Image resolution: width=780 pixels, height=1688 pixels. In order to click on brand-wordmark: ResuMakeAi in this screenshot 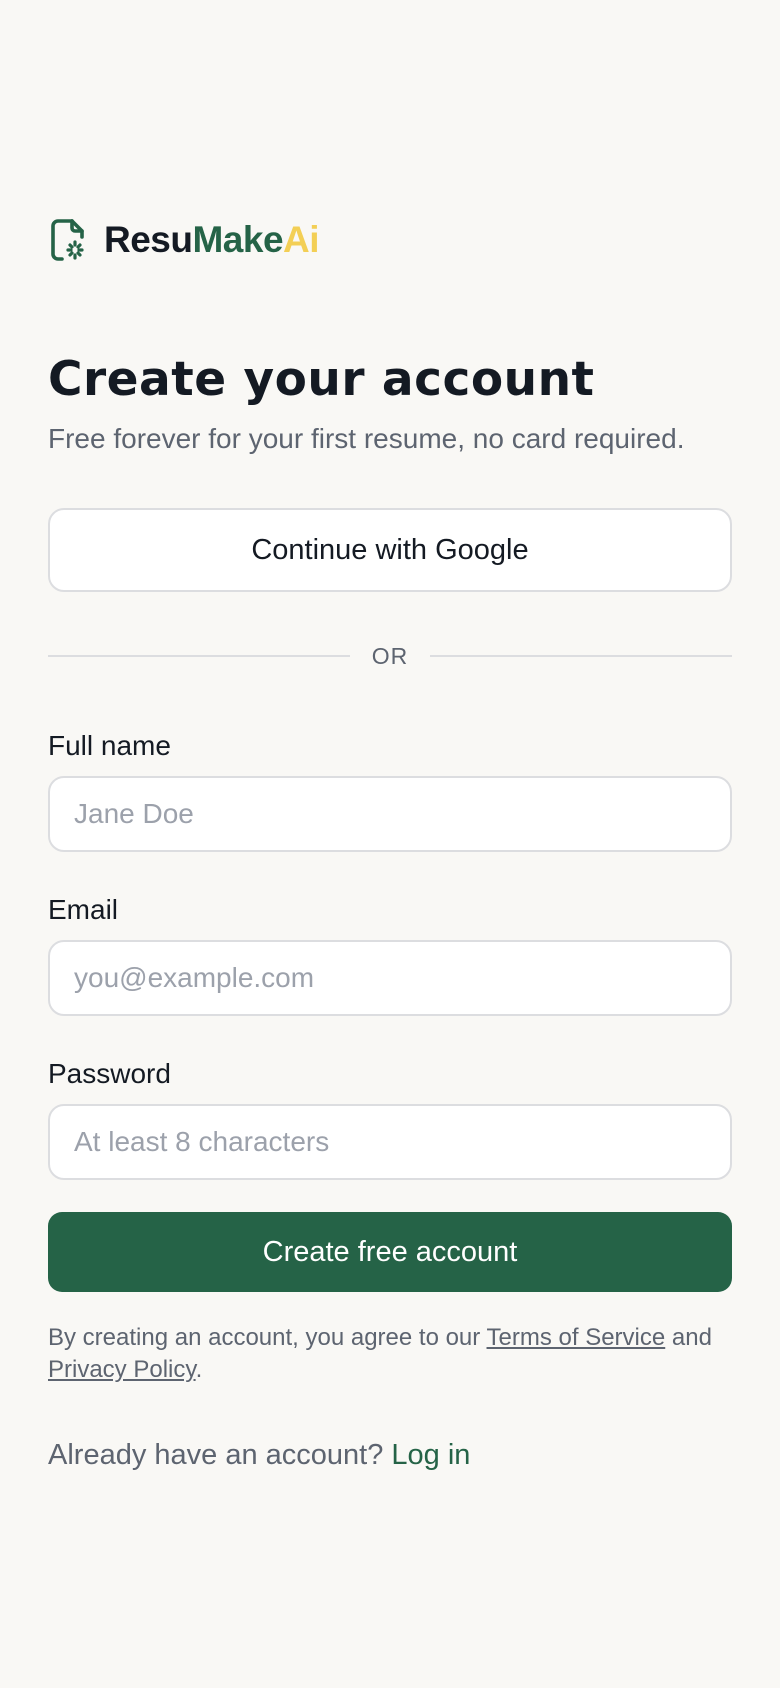, I will do `click(212, 240)`.